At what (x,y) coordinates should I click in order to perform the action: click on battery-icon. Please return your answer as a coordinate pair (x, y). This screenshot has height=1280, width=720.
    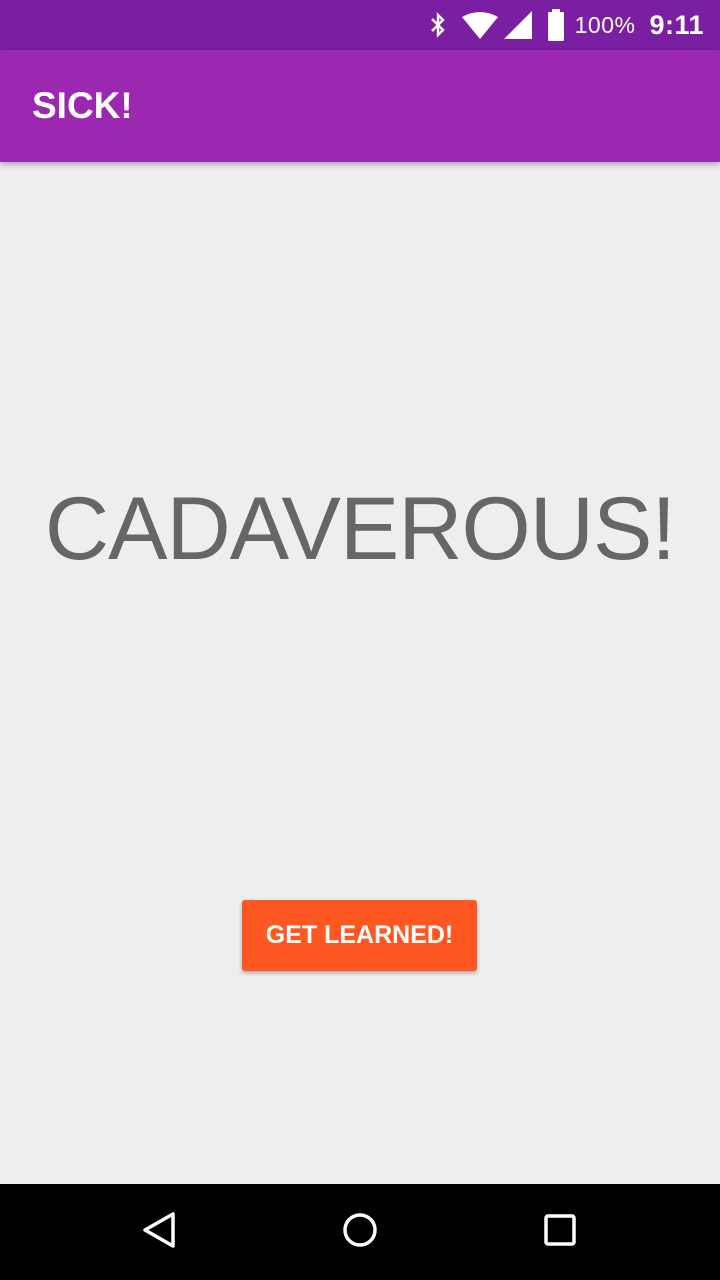
    Looking at the image, I should click on (556, 25).